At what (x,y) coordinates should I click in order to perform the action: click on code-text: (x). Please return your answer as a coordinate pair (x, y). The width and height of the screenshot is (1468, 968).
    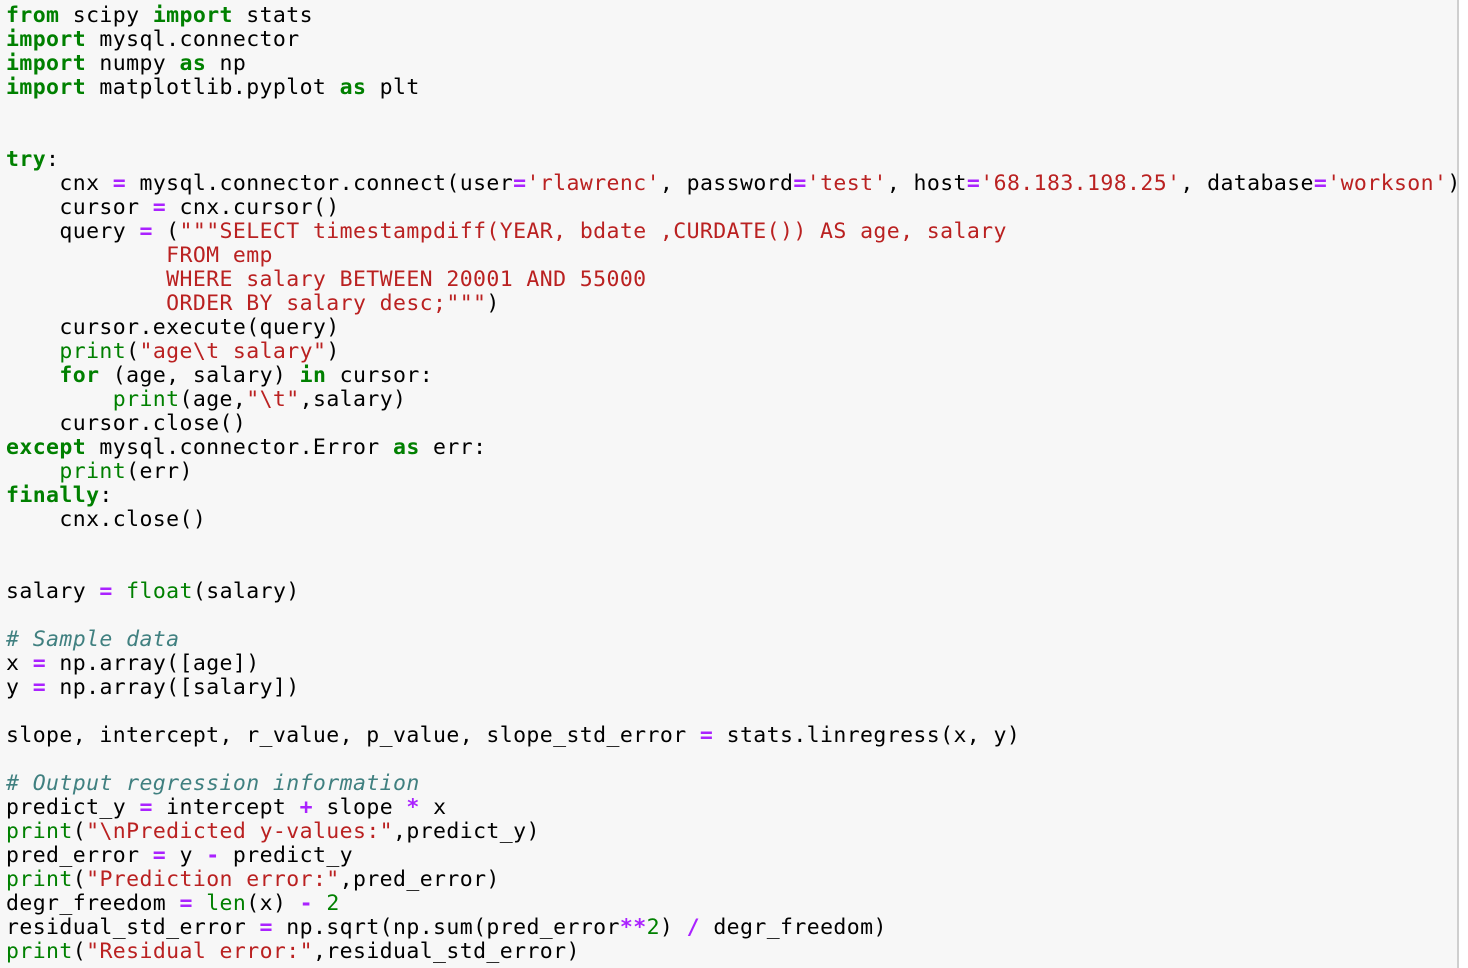
    Looking at the image, I should click on (273, 903).